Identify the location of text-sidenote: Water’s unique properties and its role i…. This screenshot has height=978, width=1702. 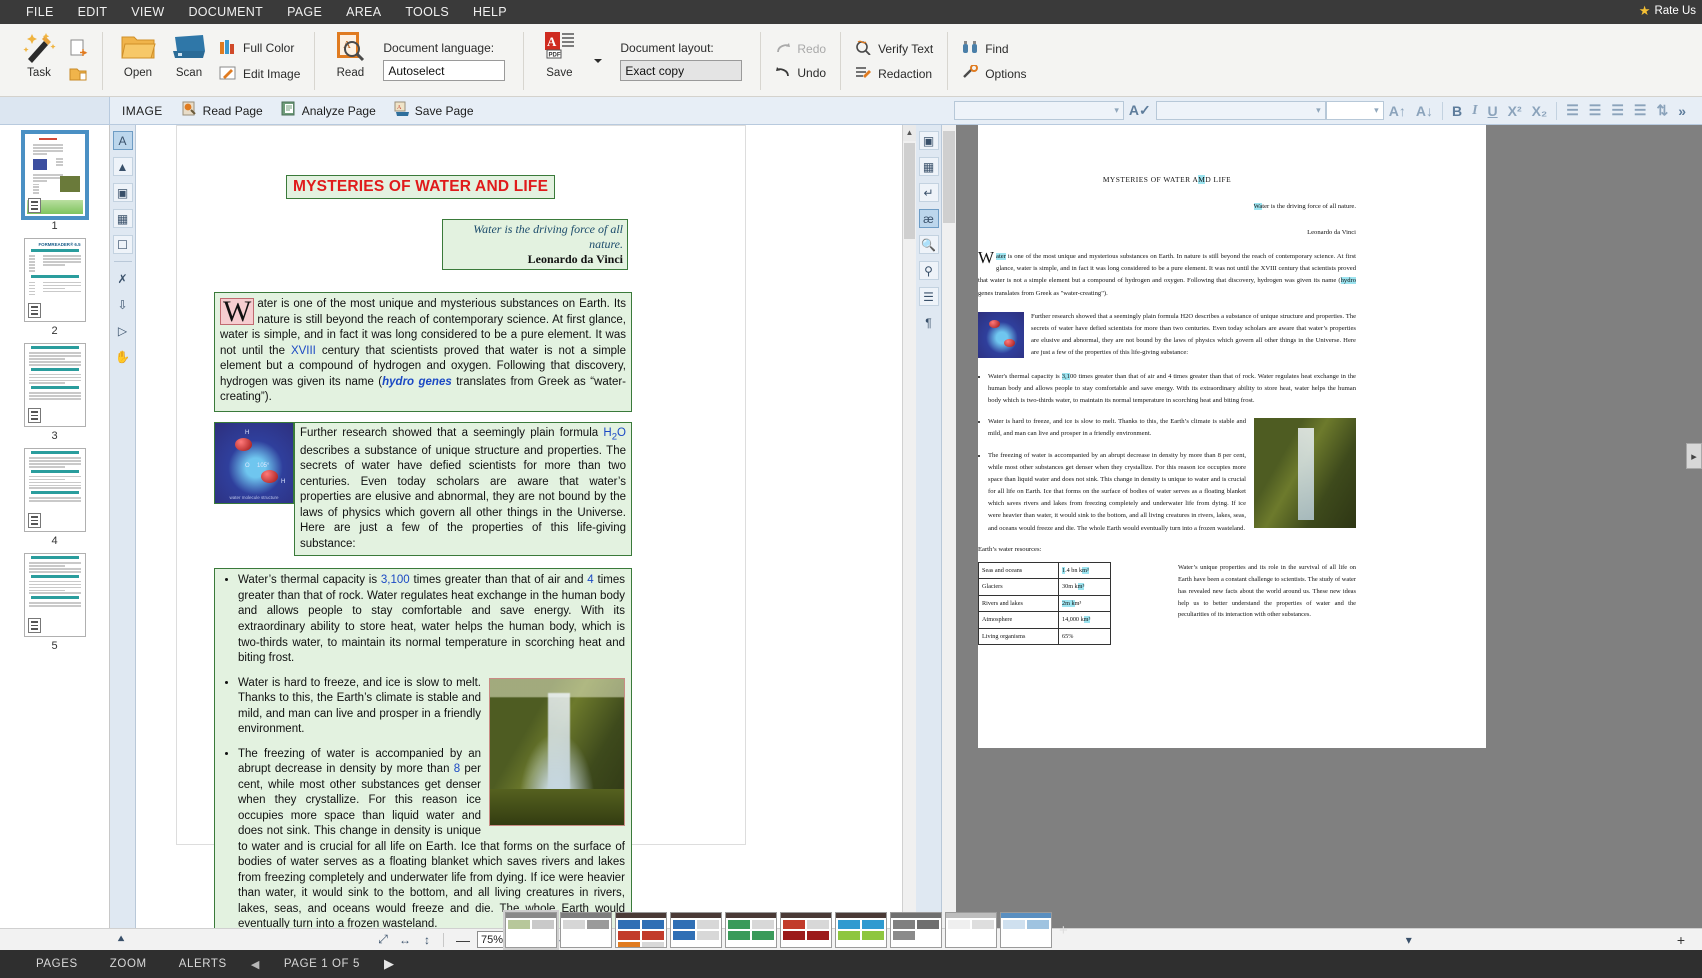
(1267, 591).